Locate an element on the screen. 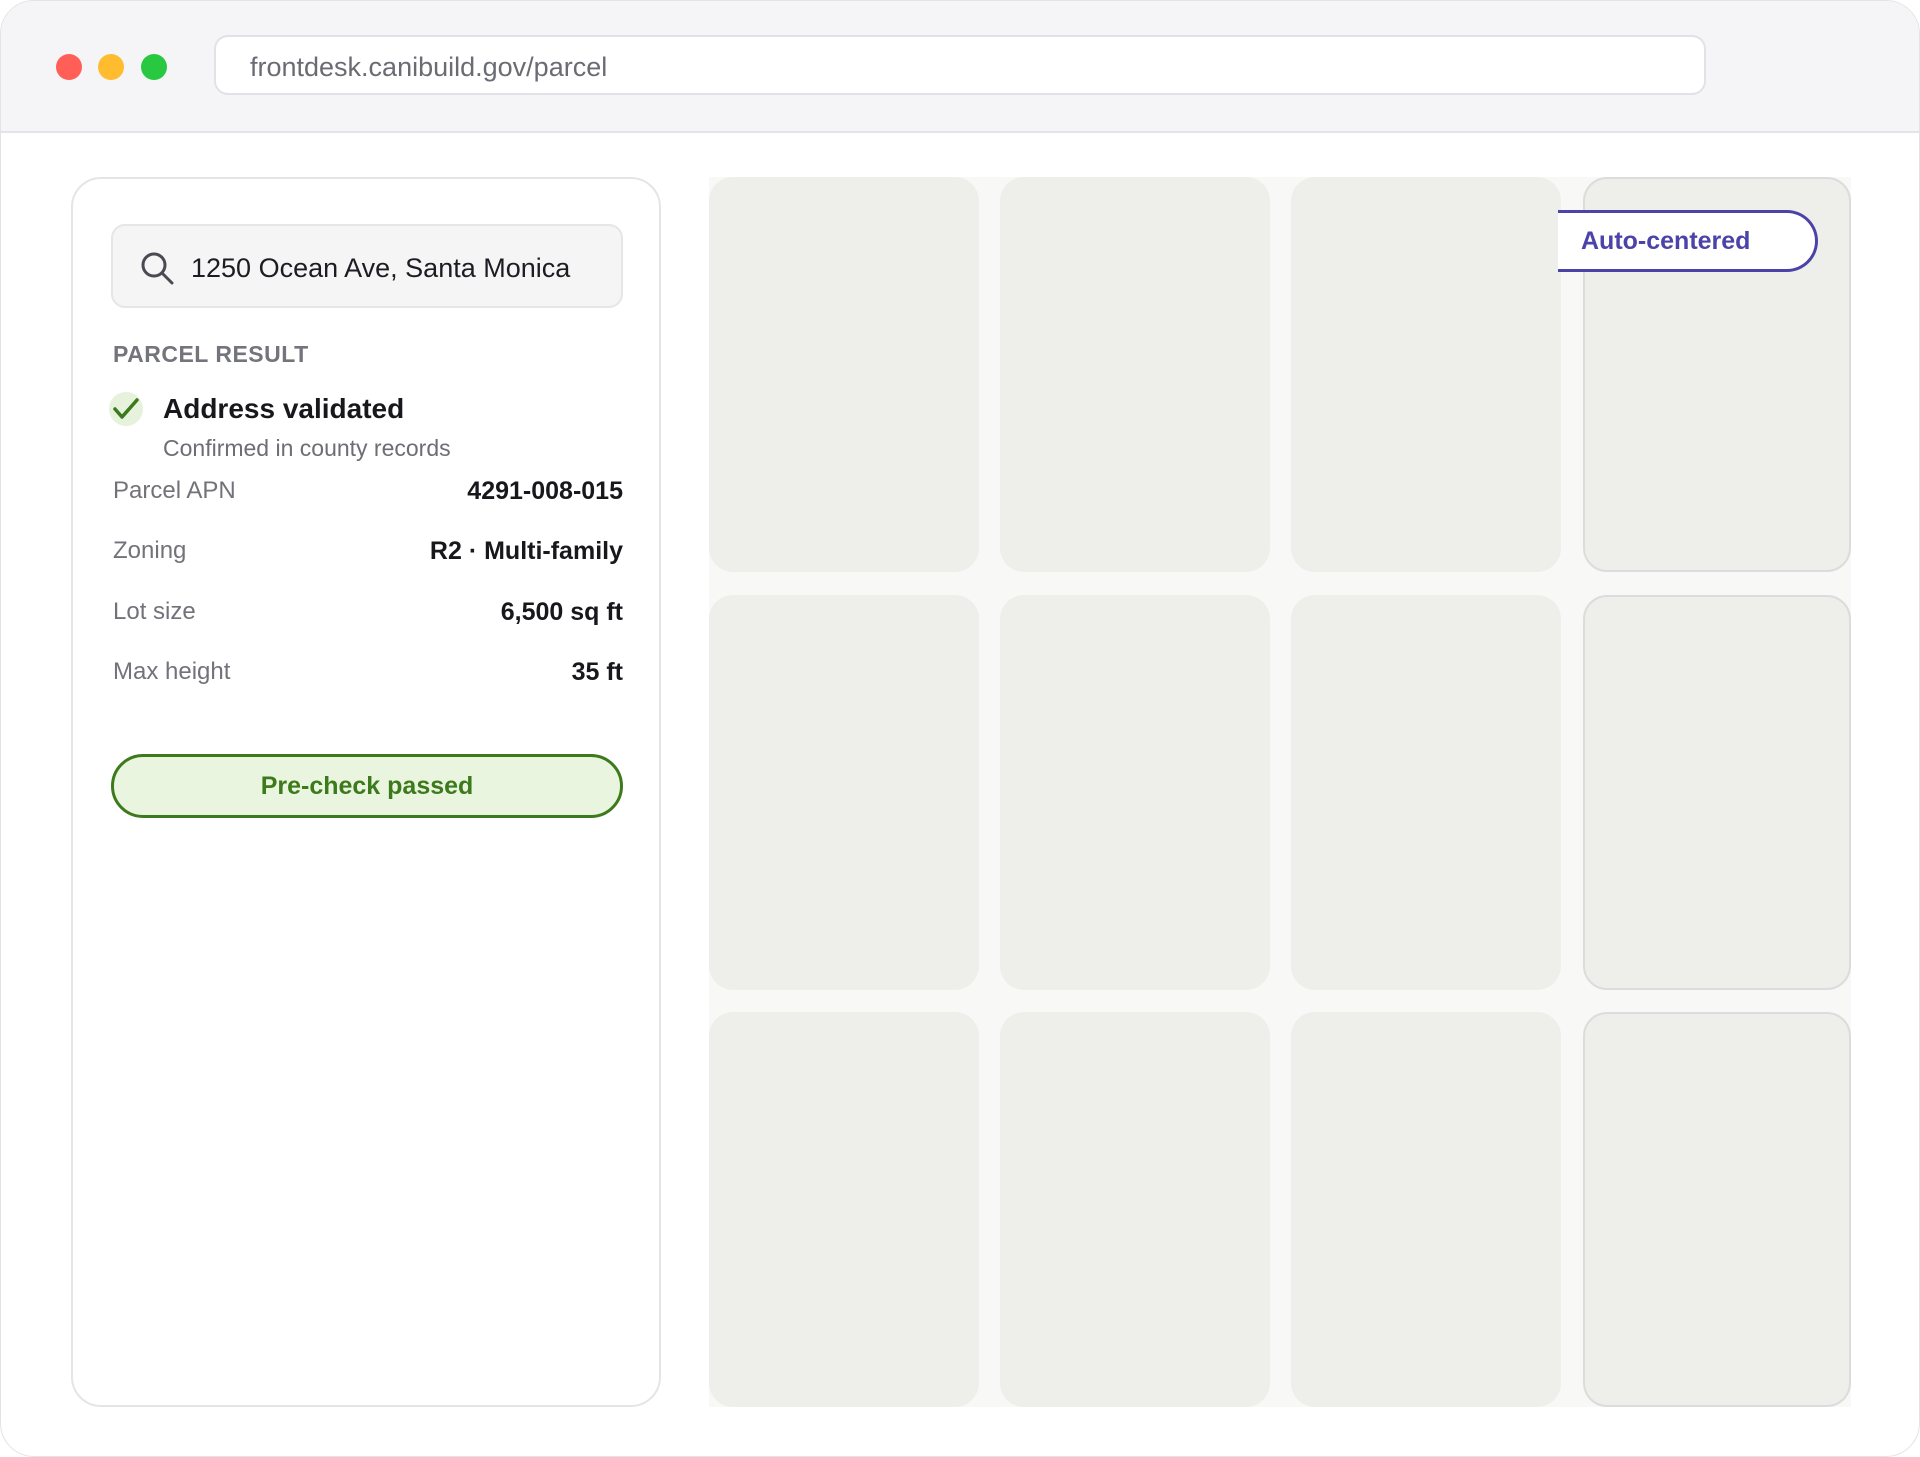  row-value: R2 · Multi-family is located at coordinates (526, 551).